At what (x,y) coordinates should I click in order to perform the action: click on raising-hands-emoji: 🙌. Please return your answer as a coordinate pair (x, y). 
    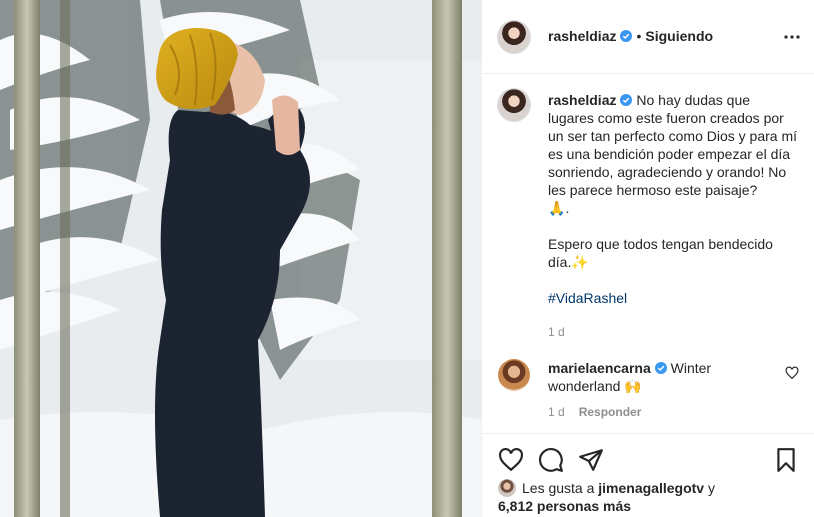
    Looking at the image, I should click on (633, 386).